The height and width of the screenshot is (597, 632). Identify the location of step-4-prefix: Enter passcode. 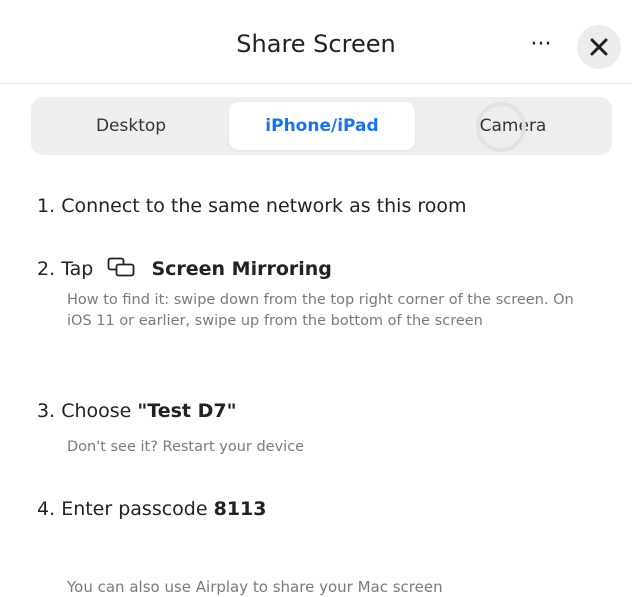
(134, 509).